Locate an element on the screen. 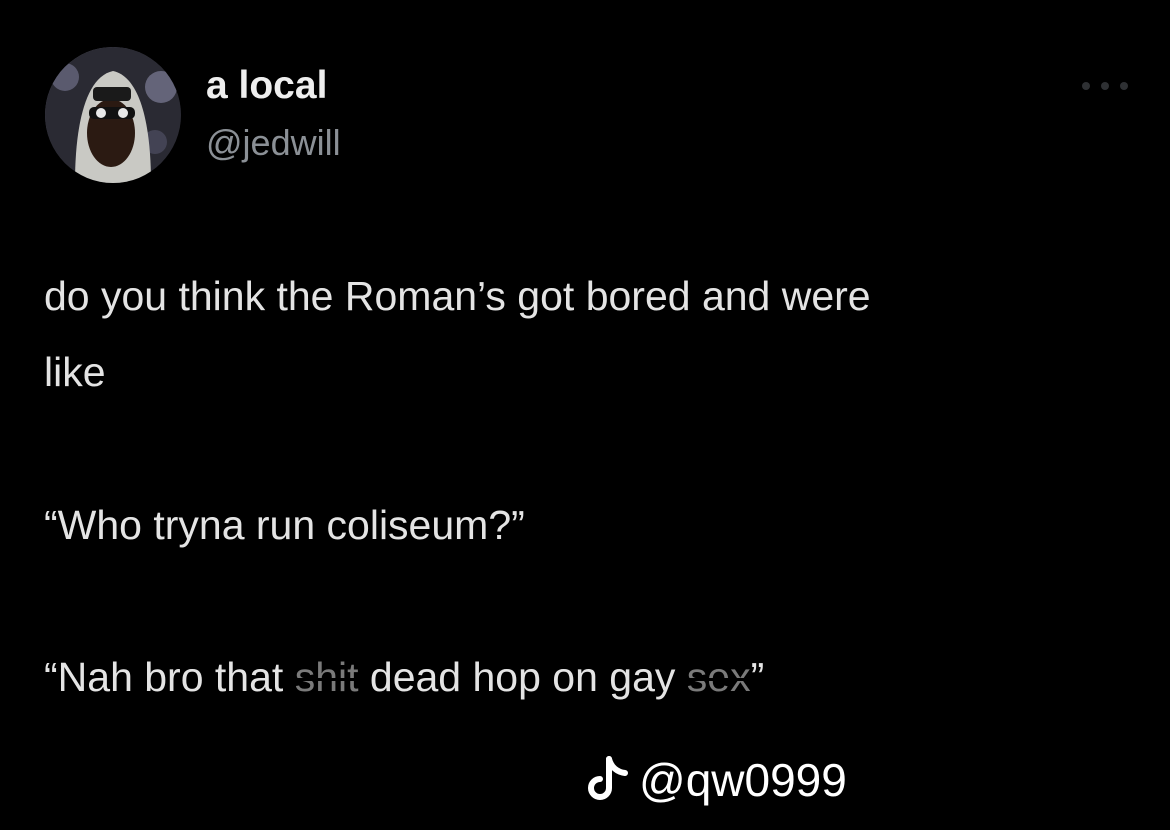 This screenshot has height=830, width=1170. watermark-handle: @qw0999 is located at coordinates (743, 780).